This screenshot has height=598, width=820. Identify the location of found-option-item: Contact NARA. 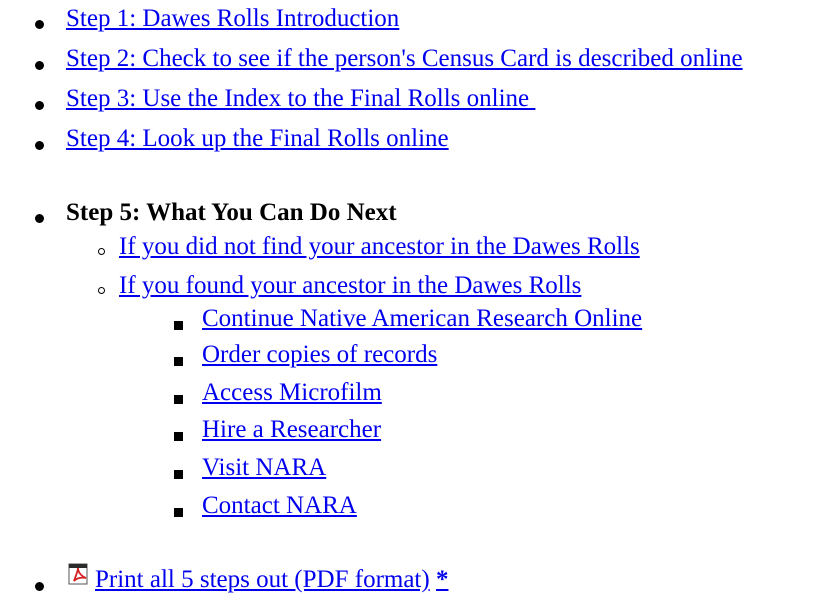
(279, 506).